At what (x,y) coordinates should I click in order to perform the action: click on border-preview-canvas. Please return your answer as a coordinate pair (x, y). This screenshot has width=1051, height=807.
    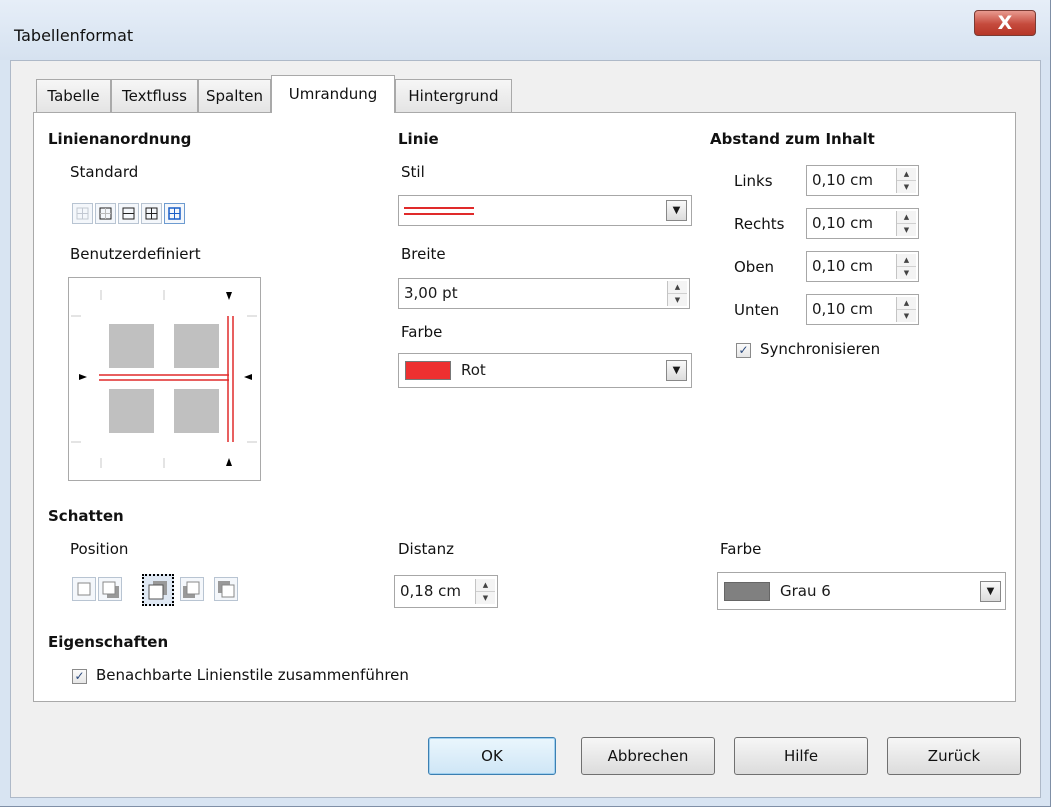
    Looking at the image, I should click on (164, 379).